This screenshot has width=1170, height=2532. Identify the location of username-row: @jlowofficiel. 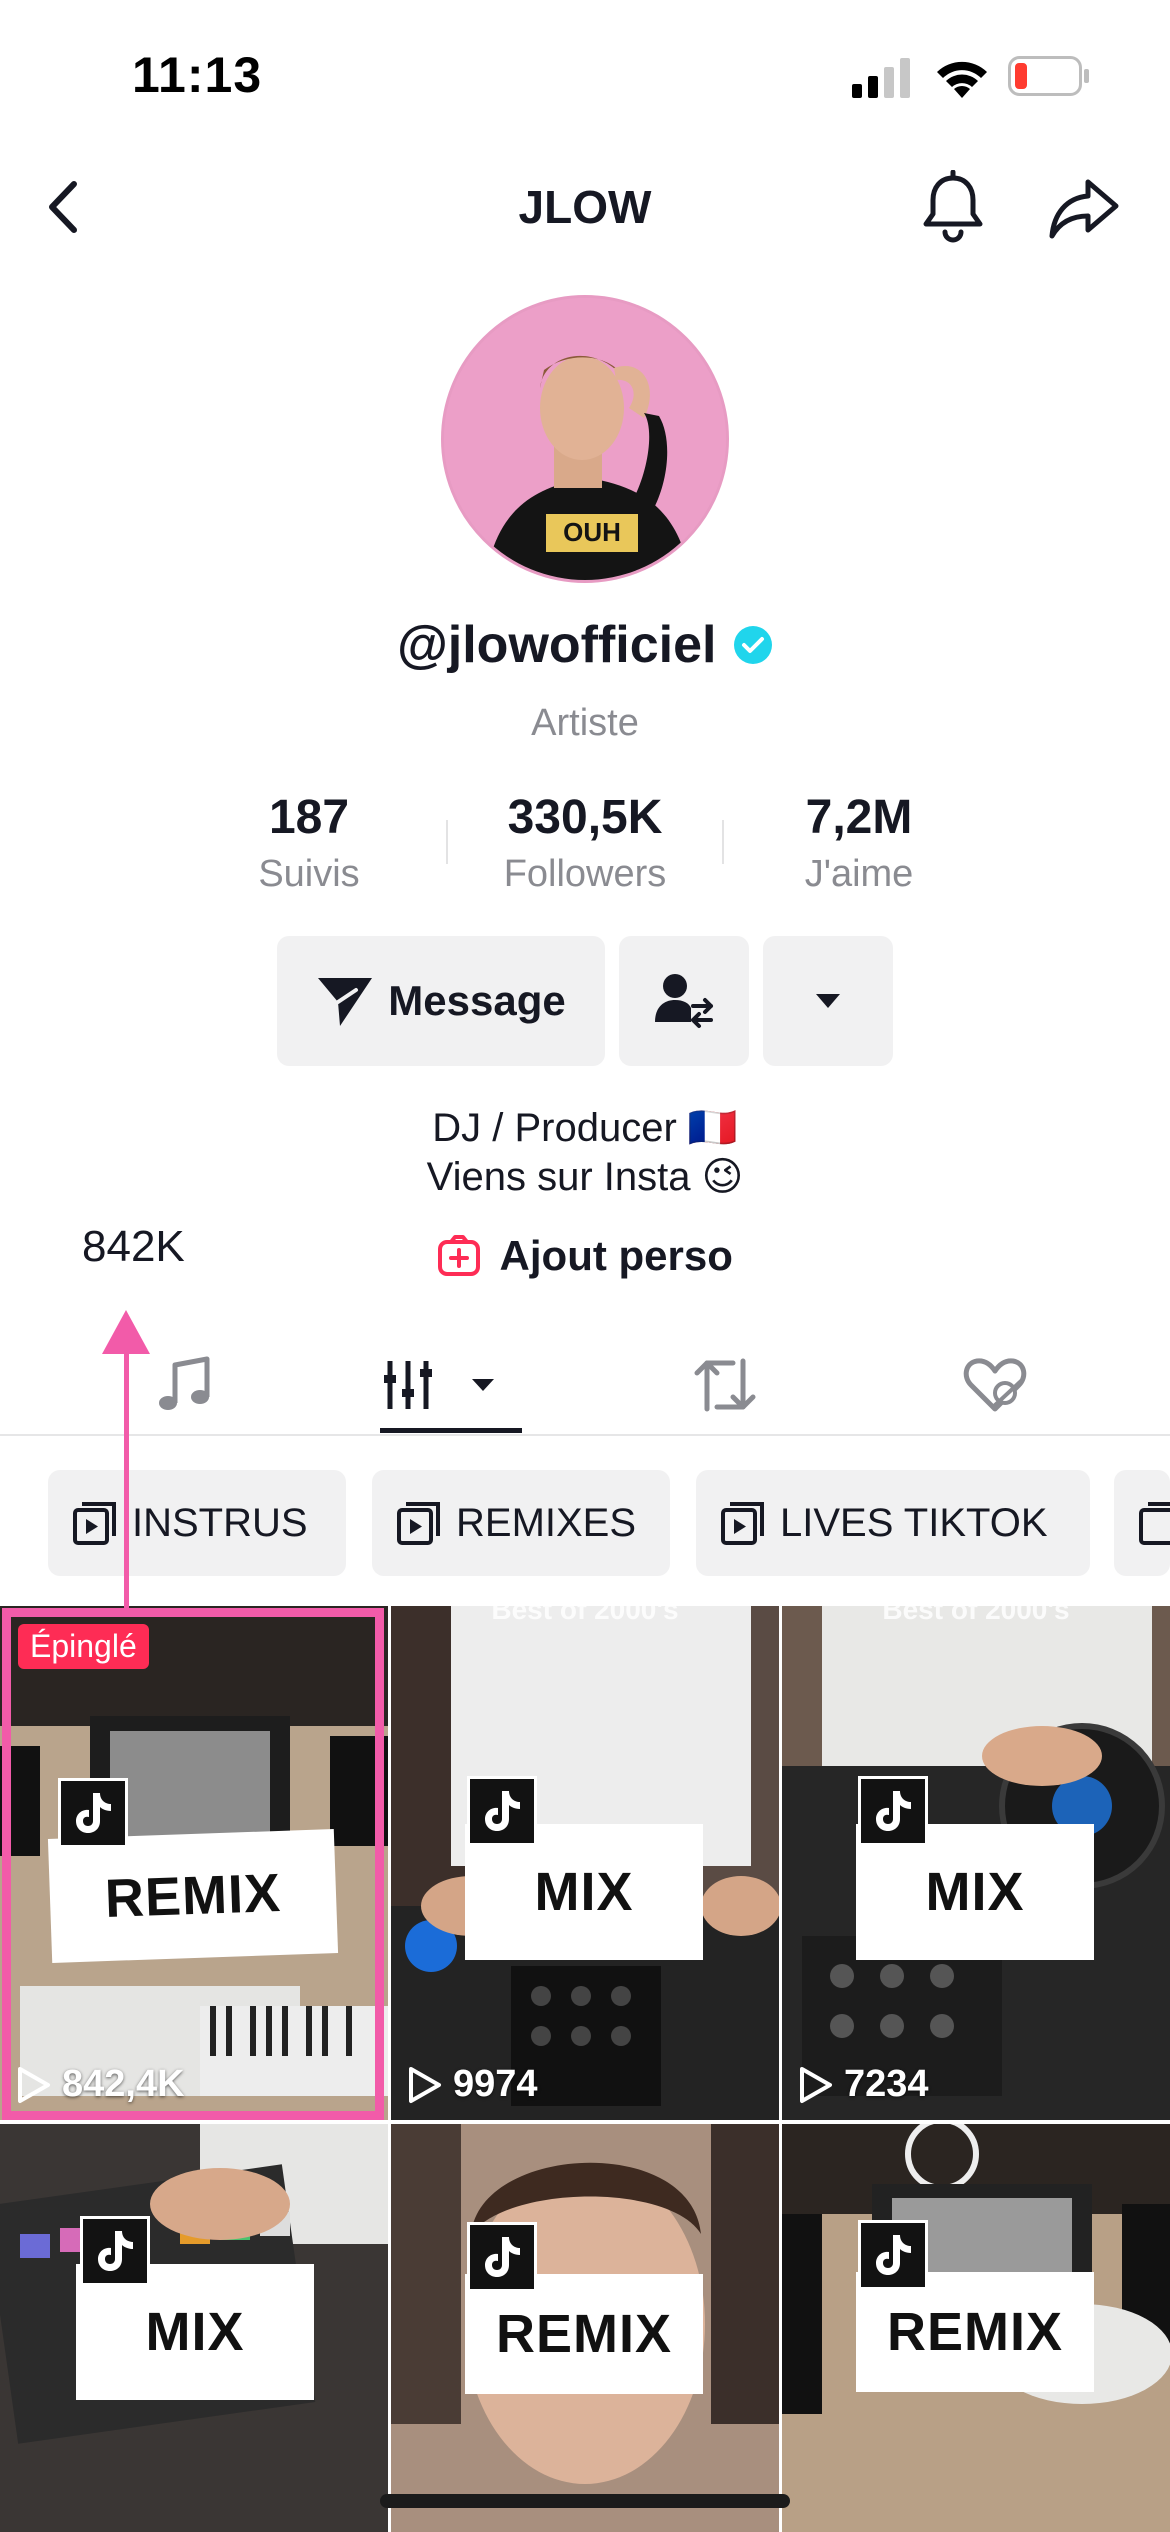
(585, 645).